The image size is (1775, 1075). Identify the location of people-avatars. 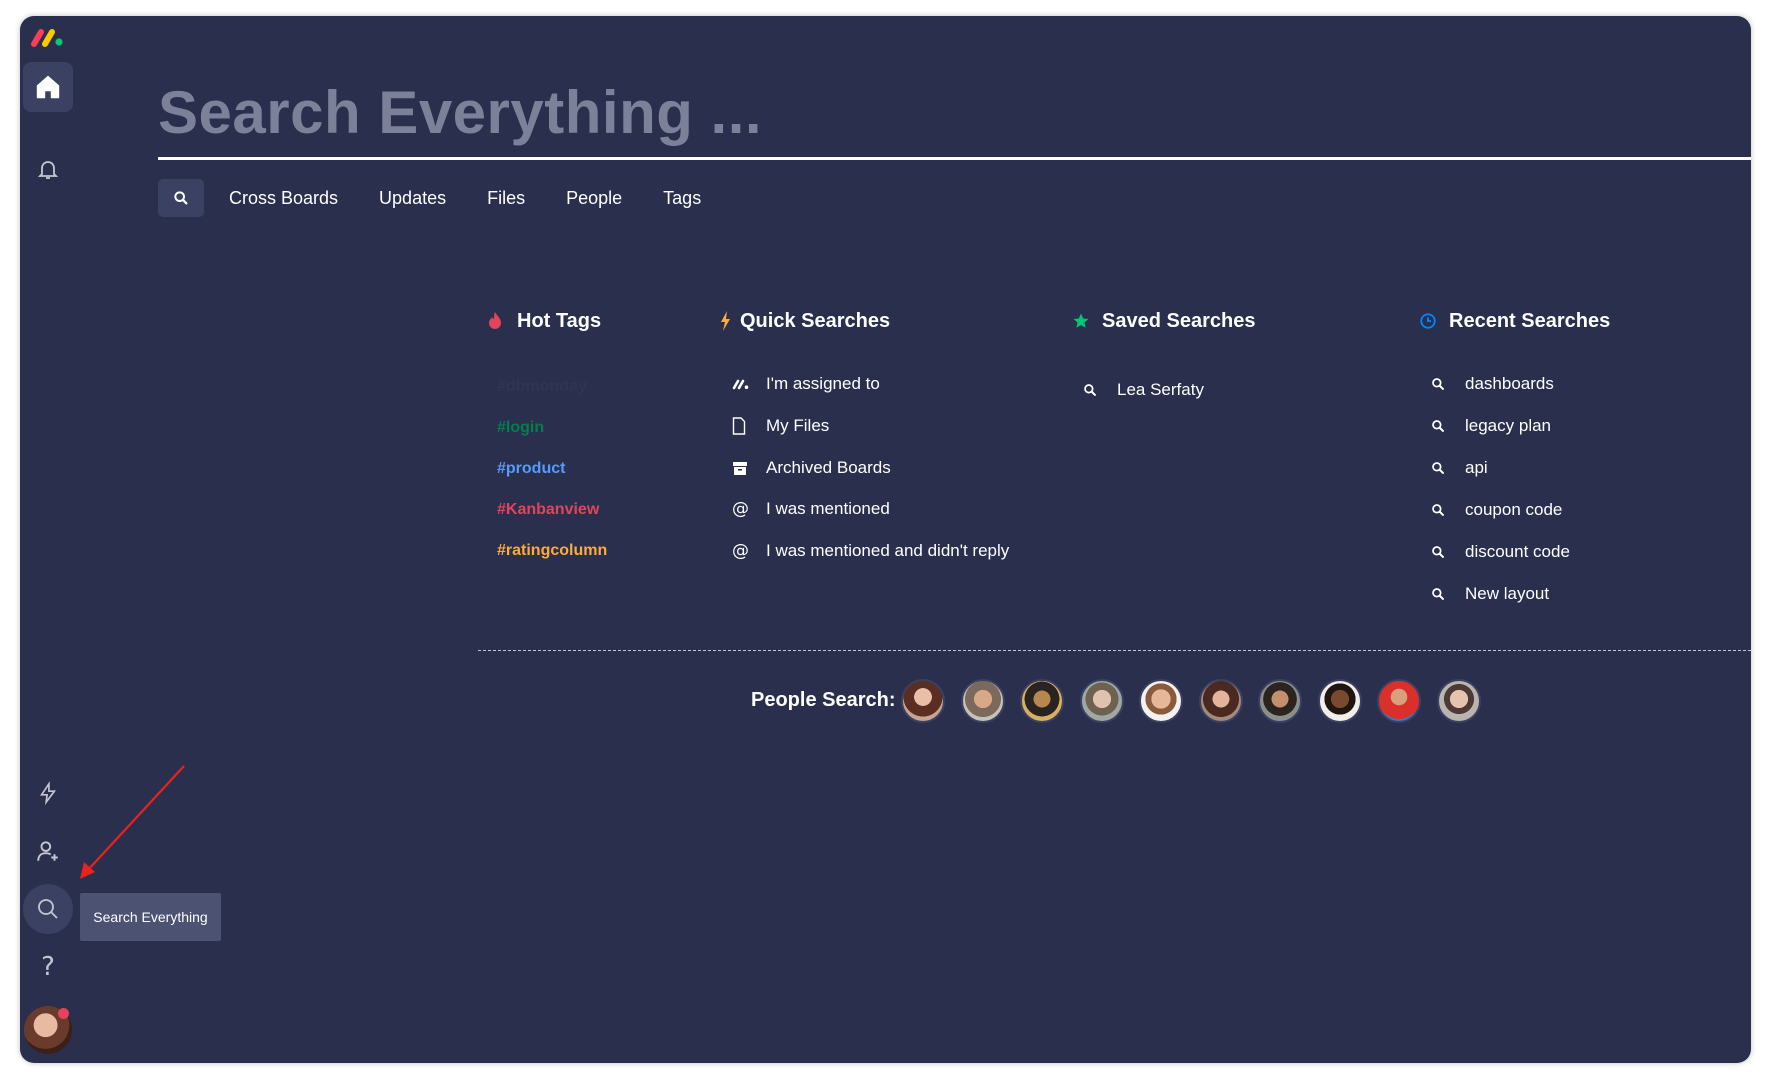
(1198, 701).